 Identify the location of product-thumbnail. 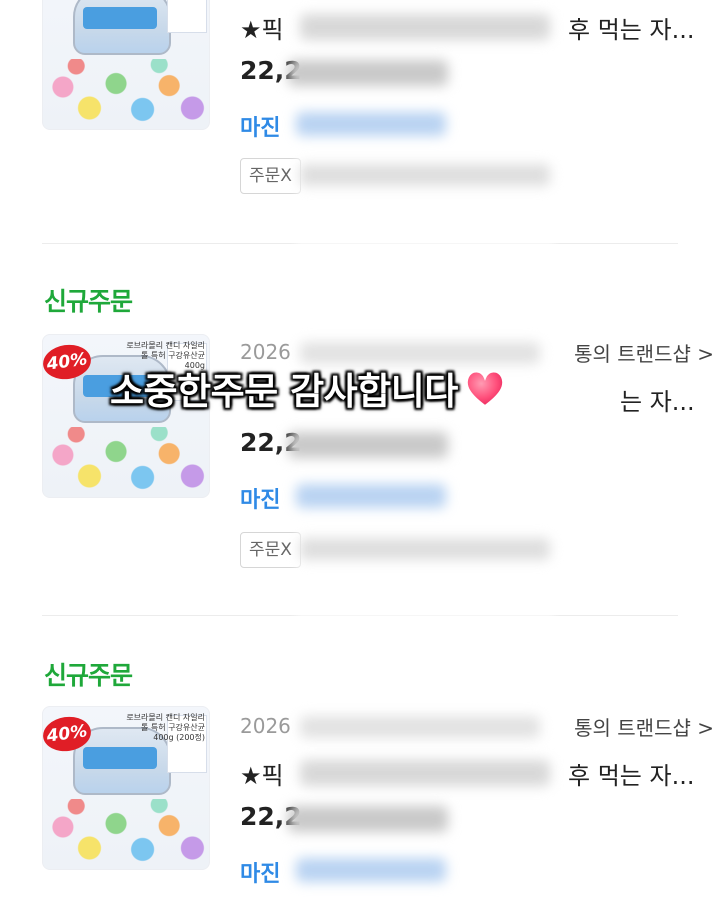
(126, 65).